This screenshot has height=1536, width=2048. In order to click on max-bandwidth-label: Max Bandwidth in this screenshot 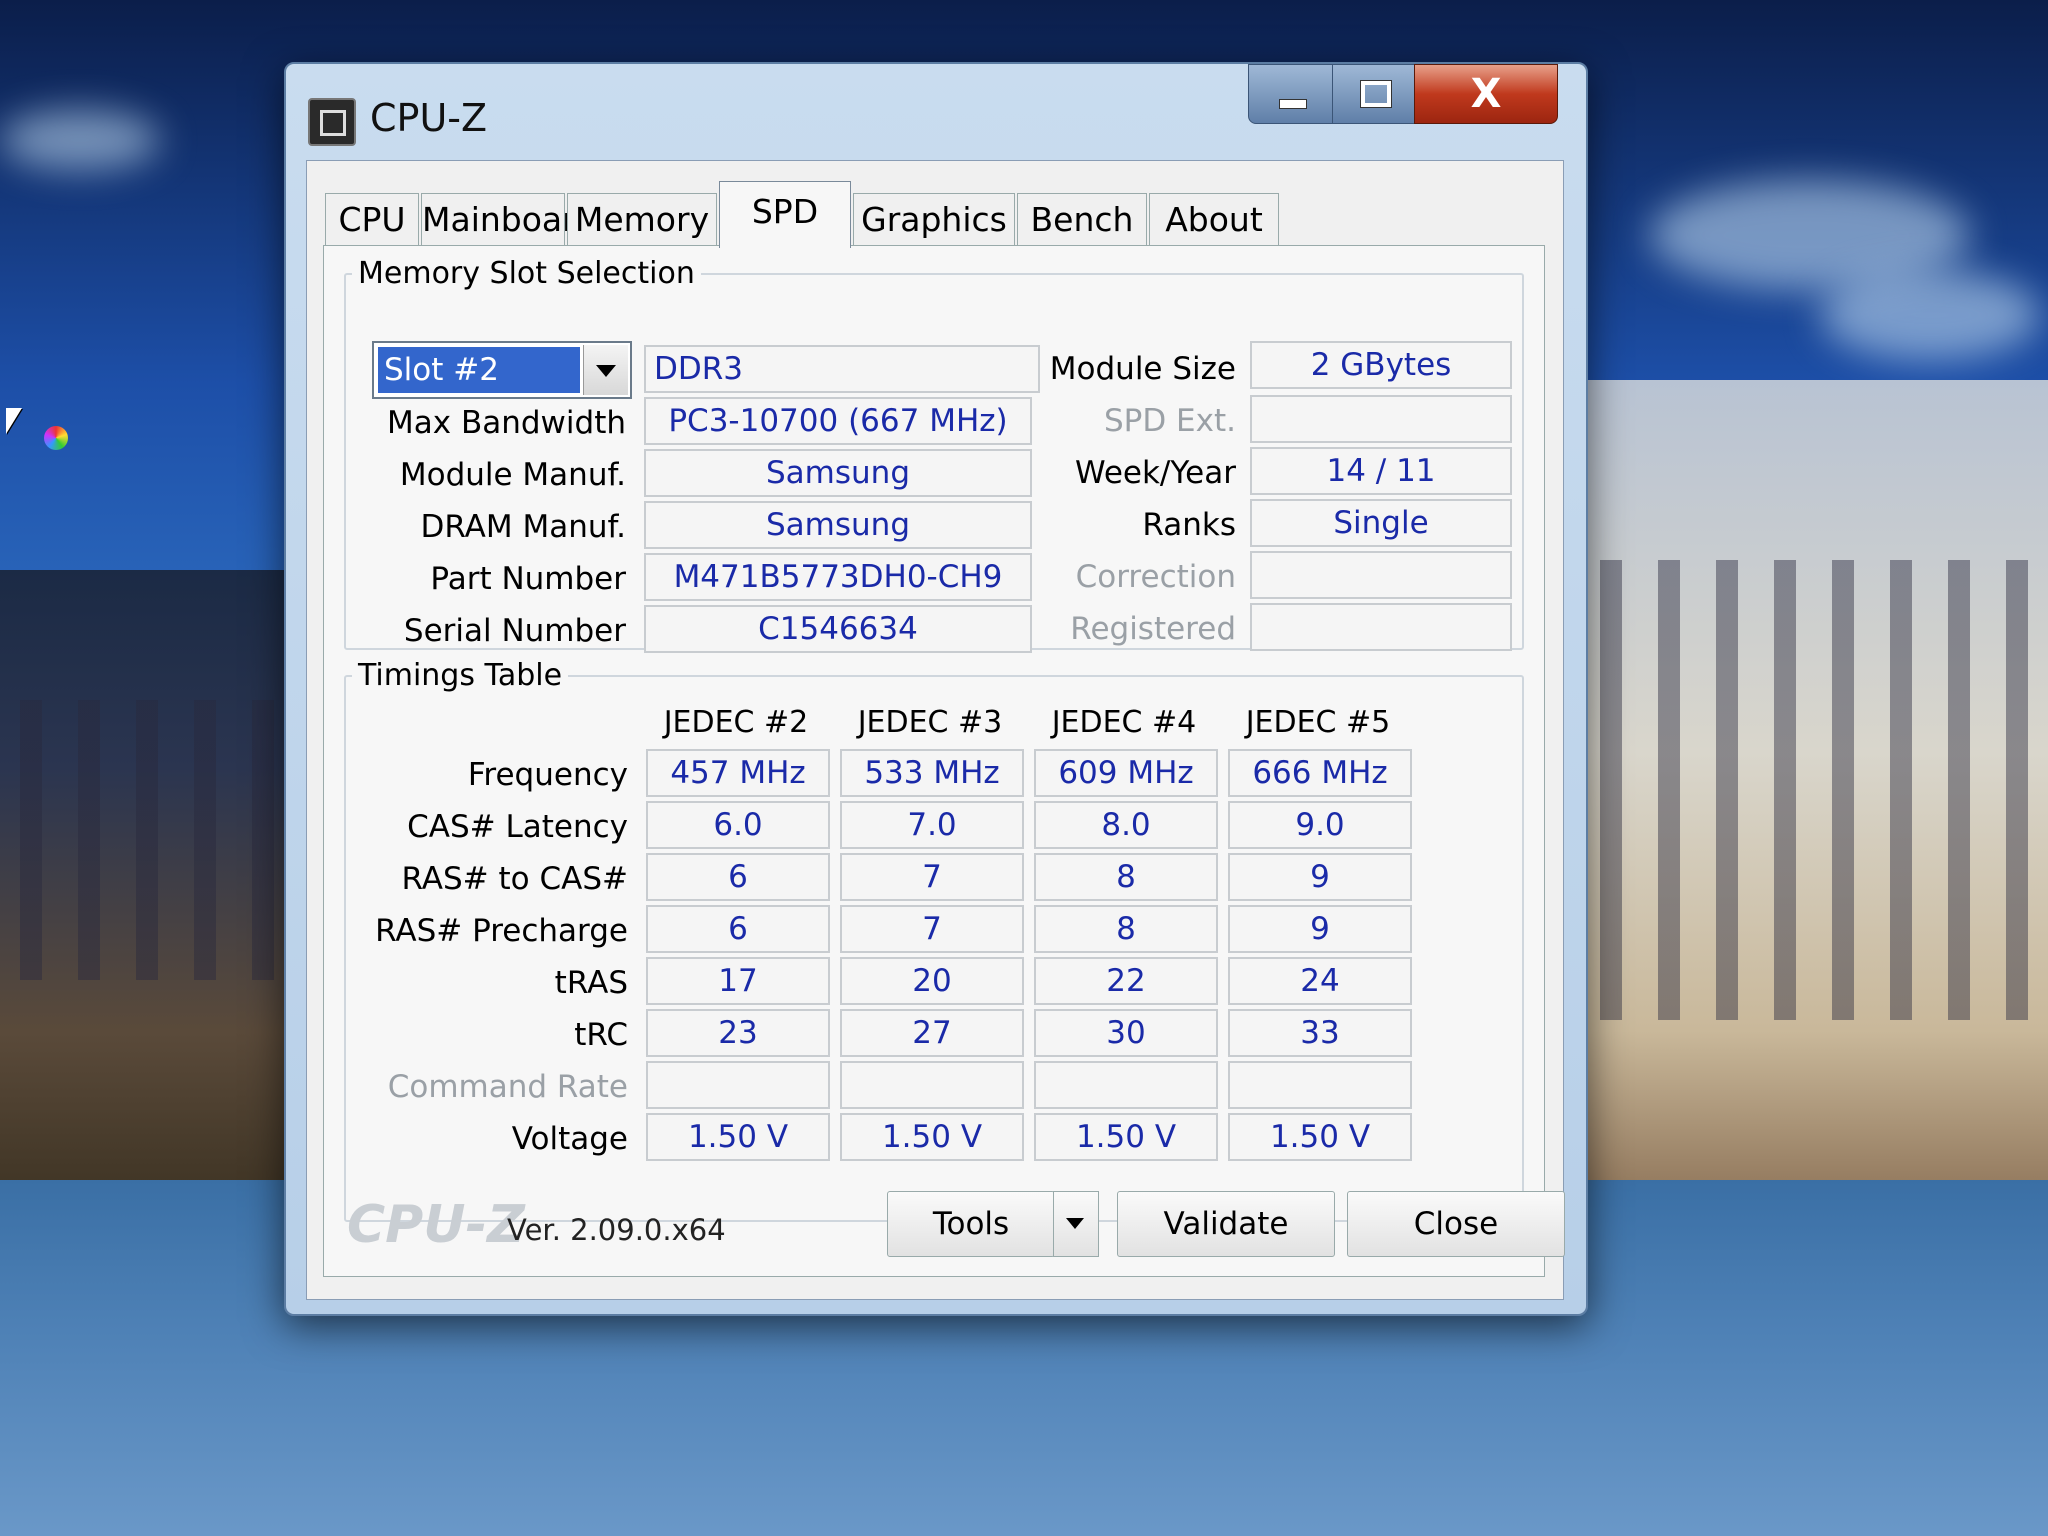, I will do `click(506, 423)`.